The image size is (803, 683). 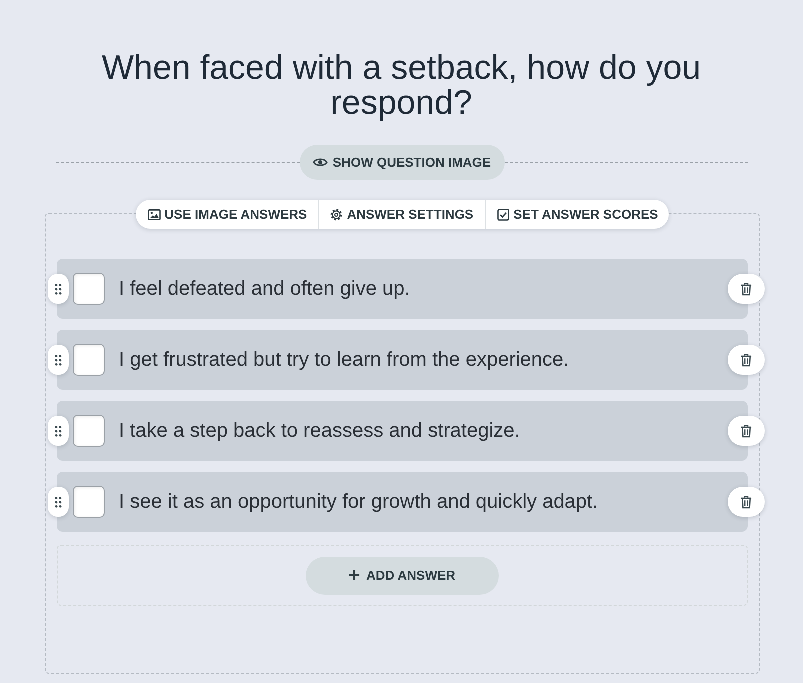 What do you see at coordinates (265, 289) in the screenshot?
I see `answer-text: I feel defeated and often give up.` at bounding box center [265, 289].